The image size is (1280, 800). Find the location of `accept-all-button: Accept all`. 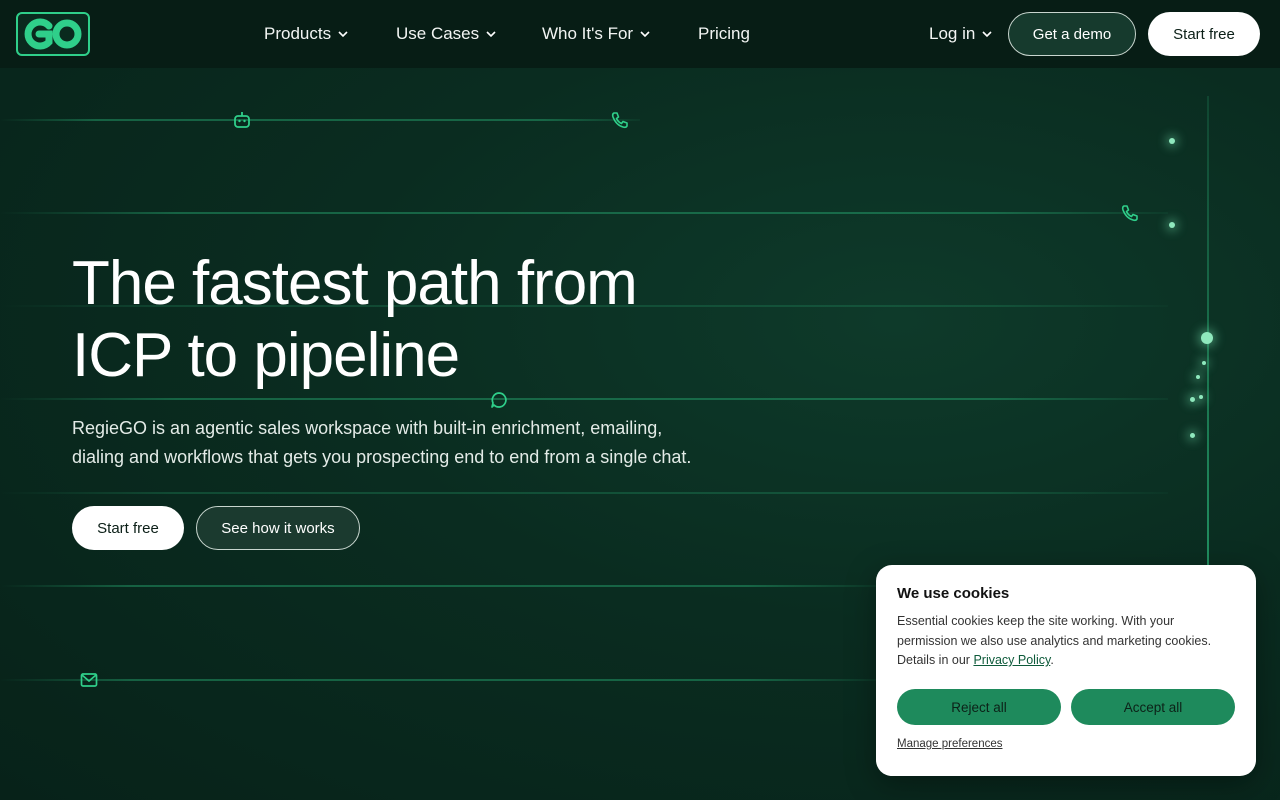

accept-all-button: Accept all is located at coordinates (1153, 707).